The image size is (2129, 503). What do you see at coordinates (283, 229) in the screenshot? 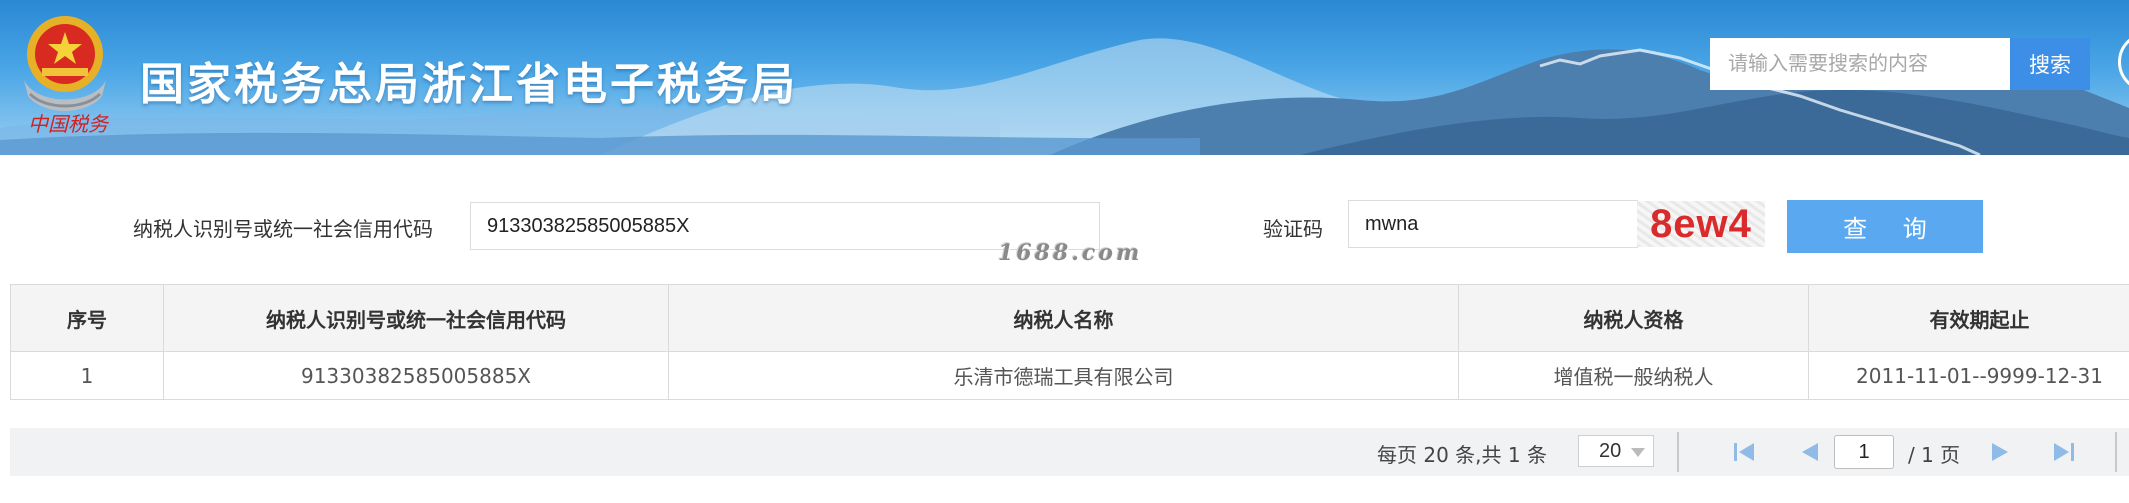
I see `taxid-label: 纳税人识别号或统一社会信用代码` at bounding box center [283, 229].